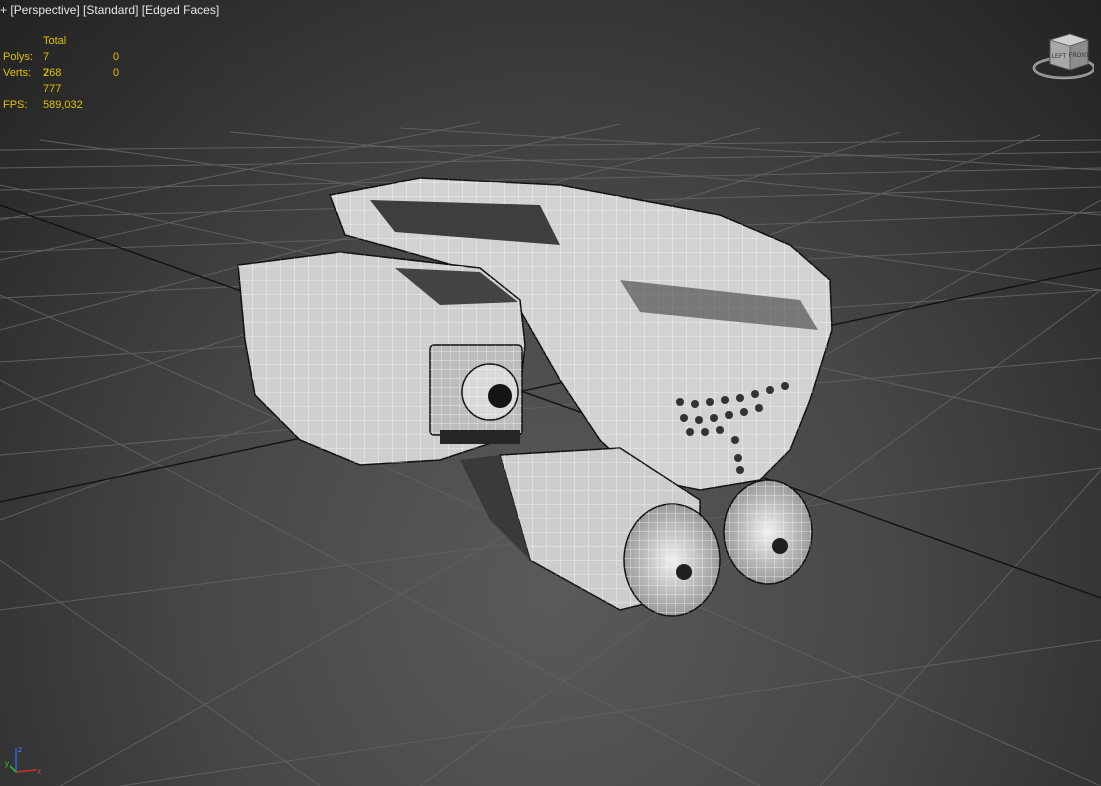 This screenshot has width=1101, height=786. I want to click on viewcube-left-label: LEFT, so click(1059, 57).